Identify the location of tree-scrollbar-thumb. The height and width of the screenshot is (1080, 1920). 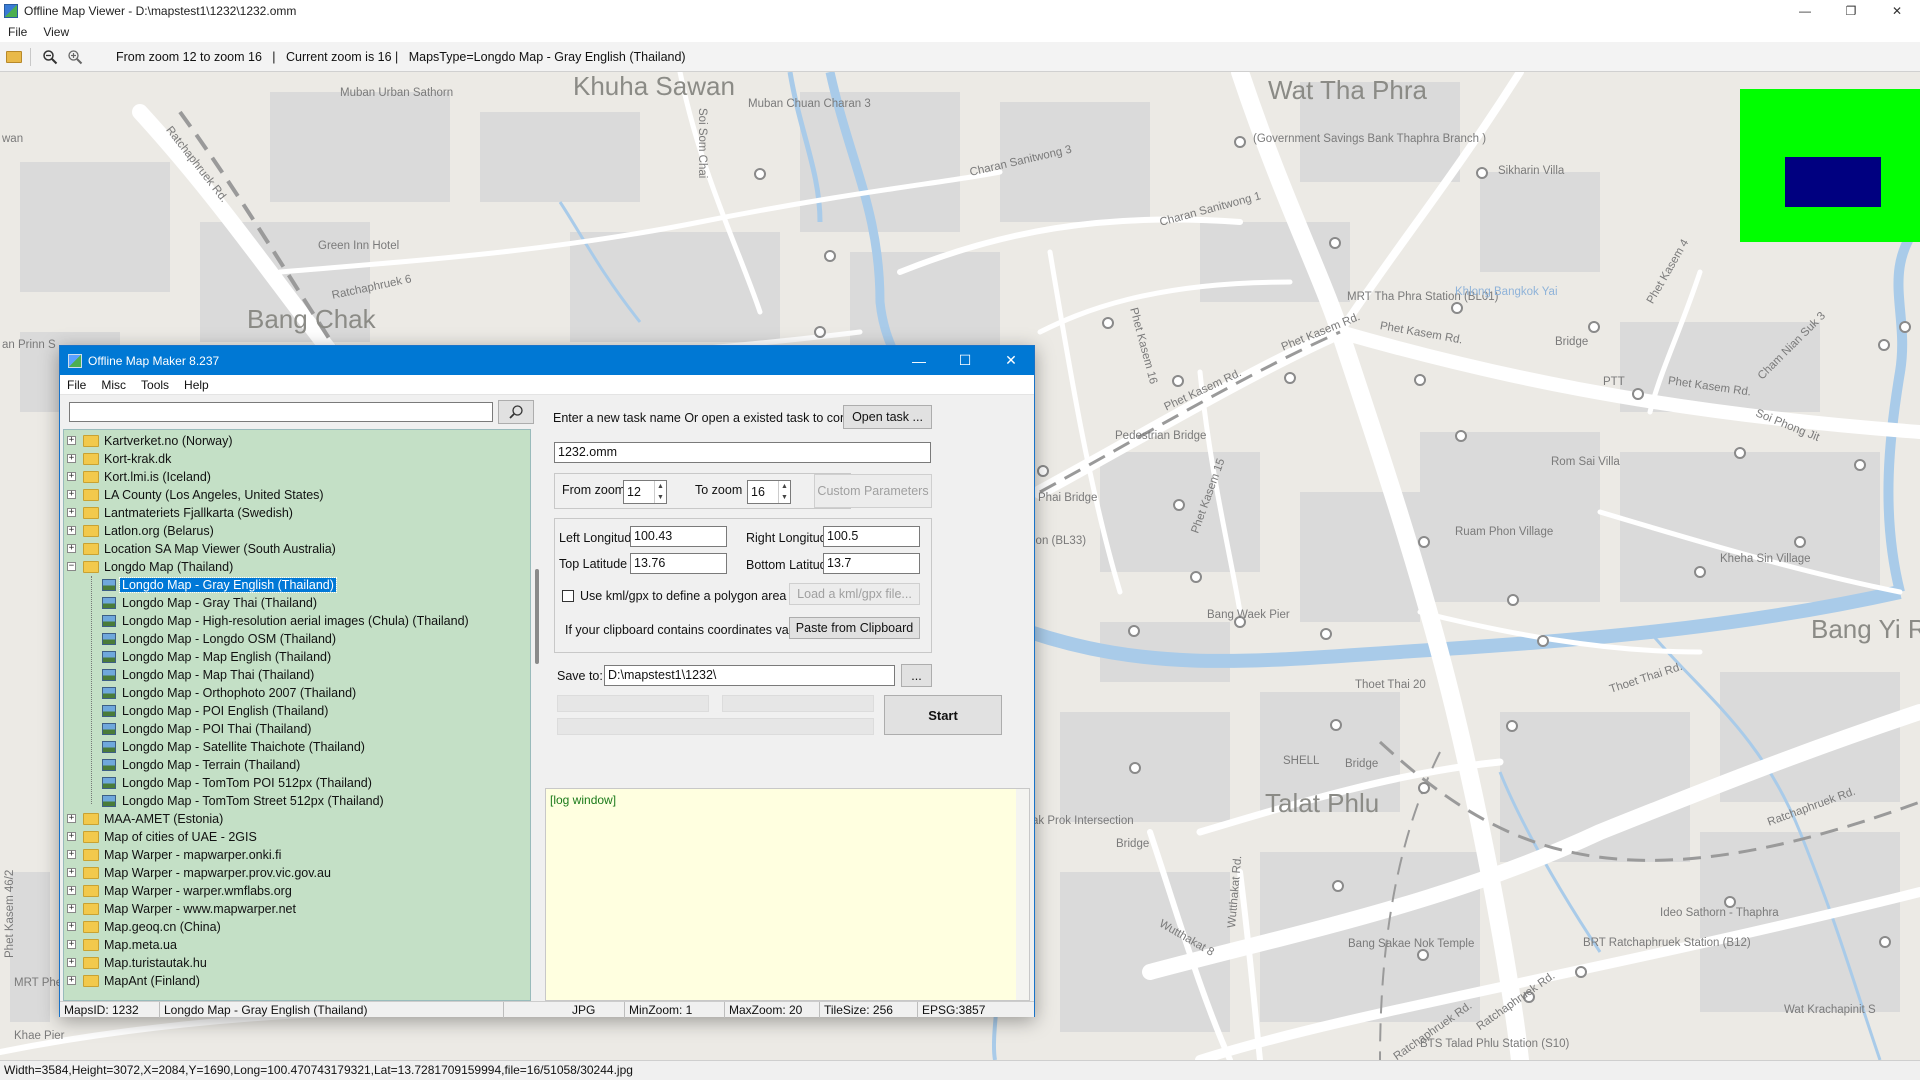
(537, 616).